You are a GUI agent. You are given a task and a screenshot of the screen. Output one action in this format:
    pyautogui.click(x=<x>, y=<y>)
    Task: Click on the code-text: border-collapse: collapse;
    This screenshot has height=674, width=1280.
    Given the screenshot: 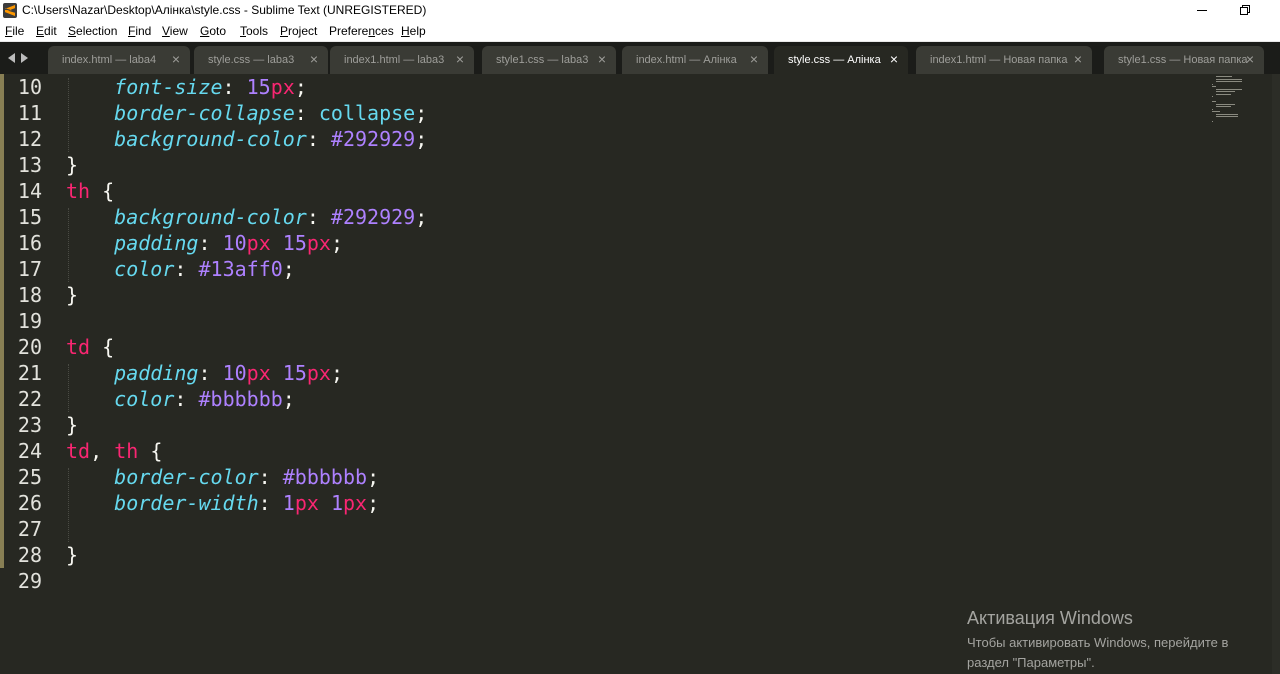 What is the action you would take?
    pyautogui.click(x=271, y=113)
    